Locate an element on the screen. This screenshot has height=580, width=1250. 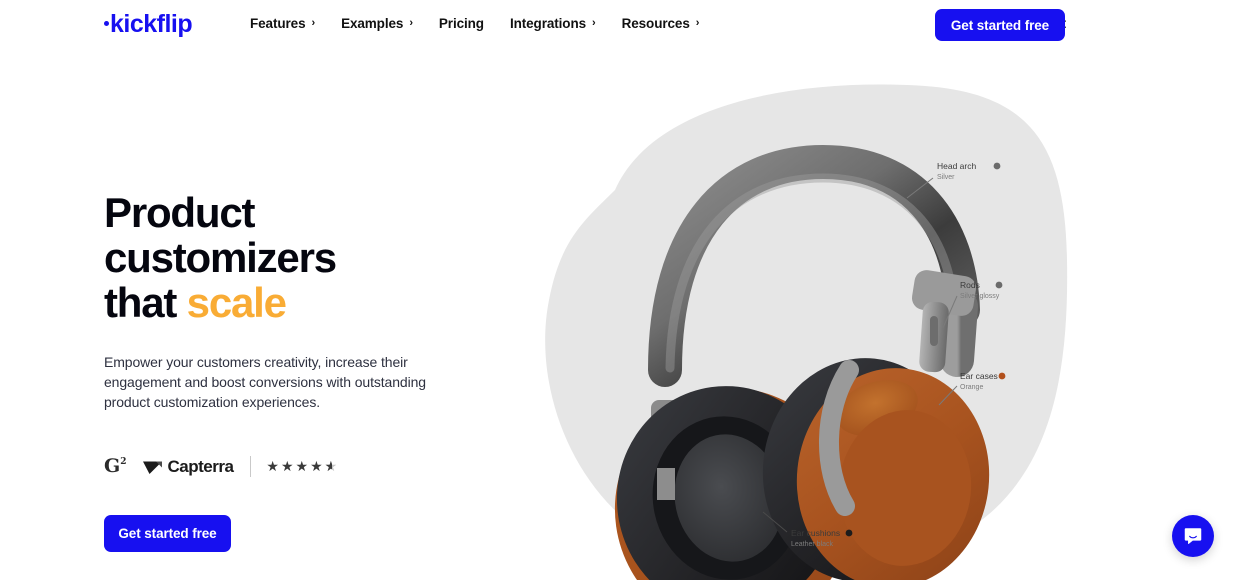
annotation-title: Ear cushions is located at coordinates (815, 533).